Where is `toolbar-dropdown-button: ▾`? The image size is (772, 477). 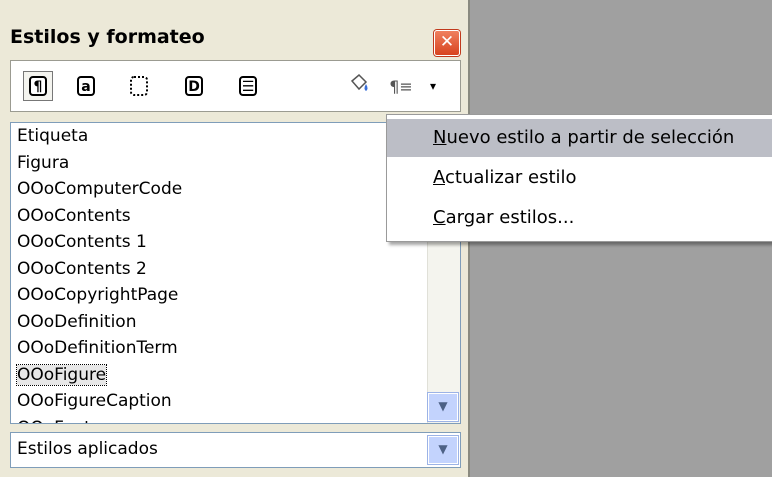
toolbar-dropdown-button: ▾ is located at coordinates (433, 86).